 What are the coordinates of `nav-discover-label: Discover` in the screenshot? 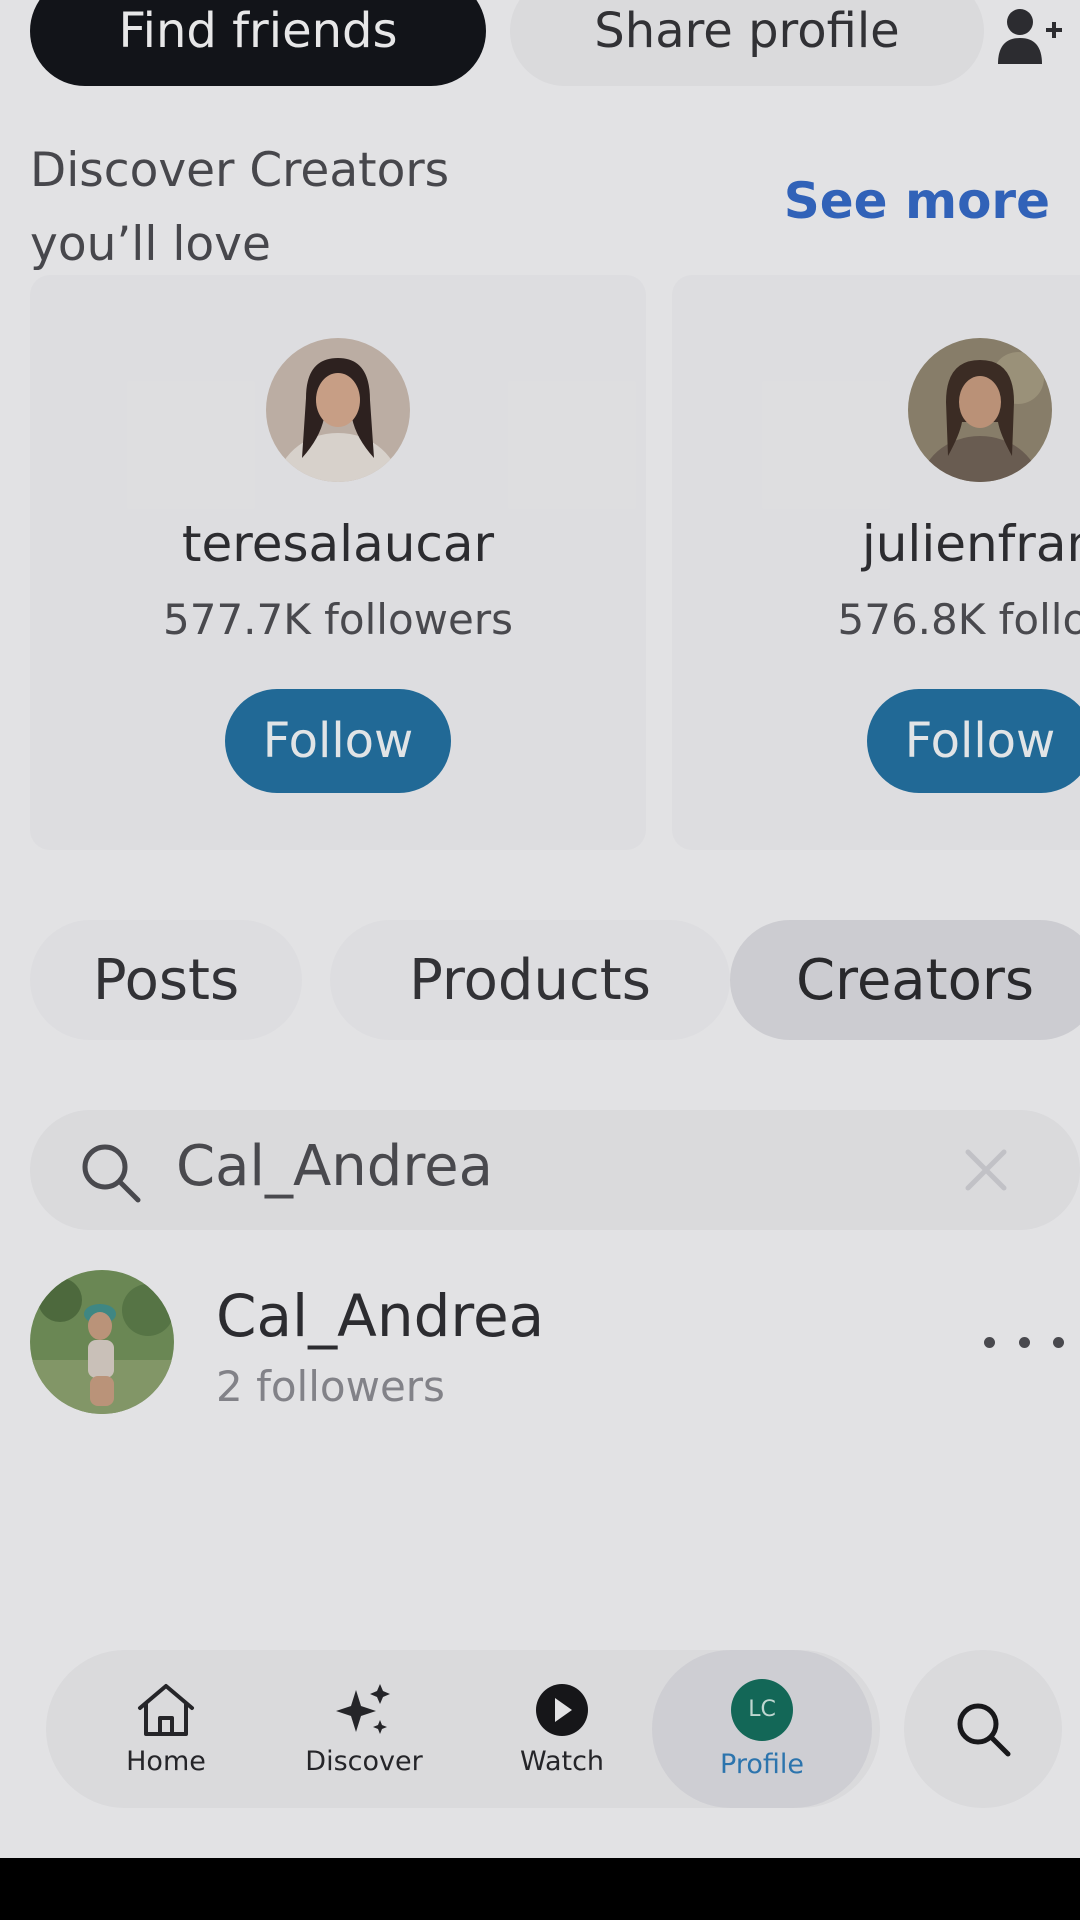 It's located at (364, 1761).